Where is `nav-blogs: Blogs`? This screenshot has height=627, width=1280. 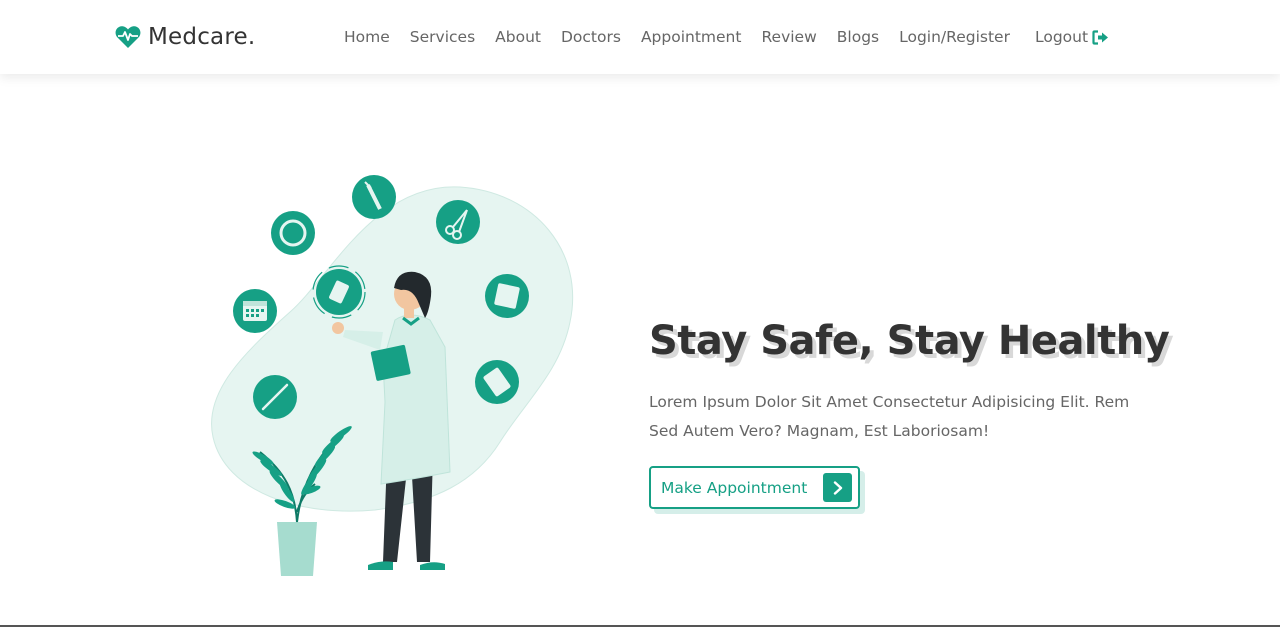 nav-blogs: Blogs is located at coordinates (858, 37).